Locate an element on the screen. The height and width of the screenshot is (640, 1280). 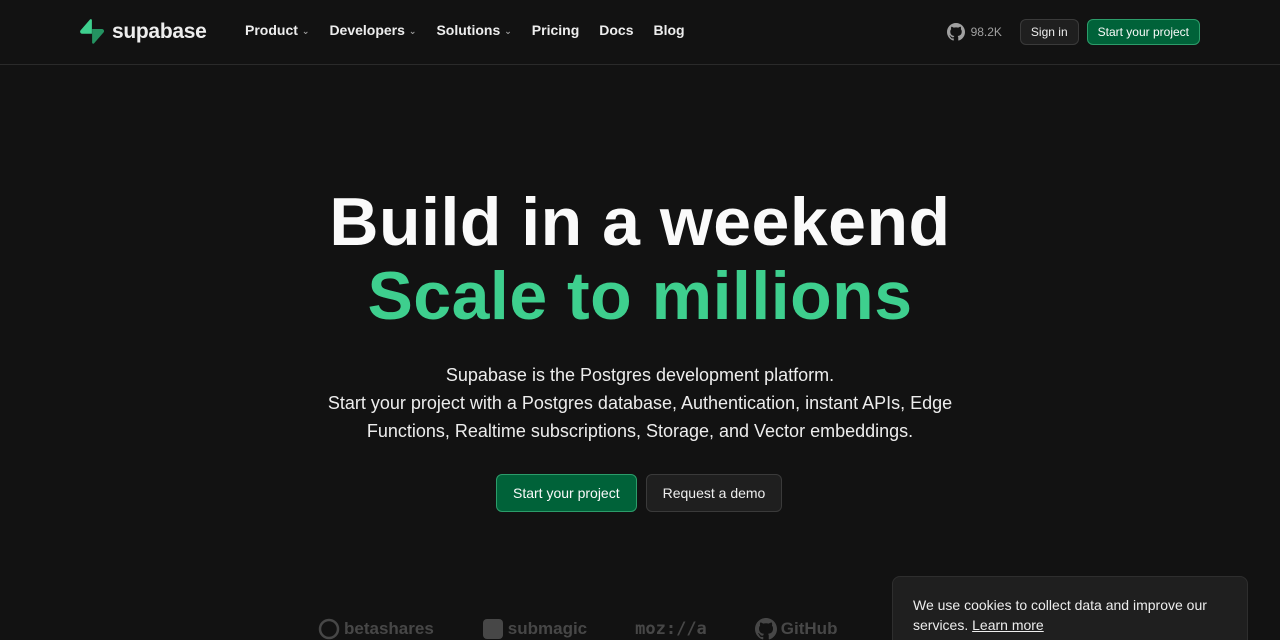
betashares-logo: betashares is located at coordinates (376, 629).